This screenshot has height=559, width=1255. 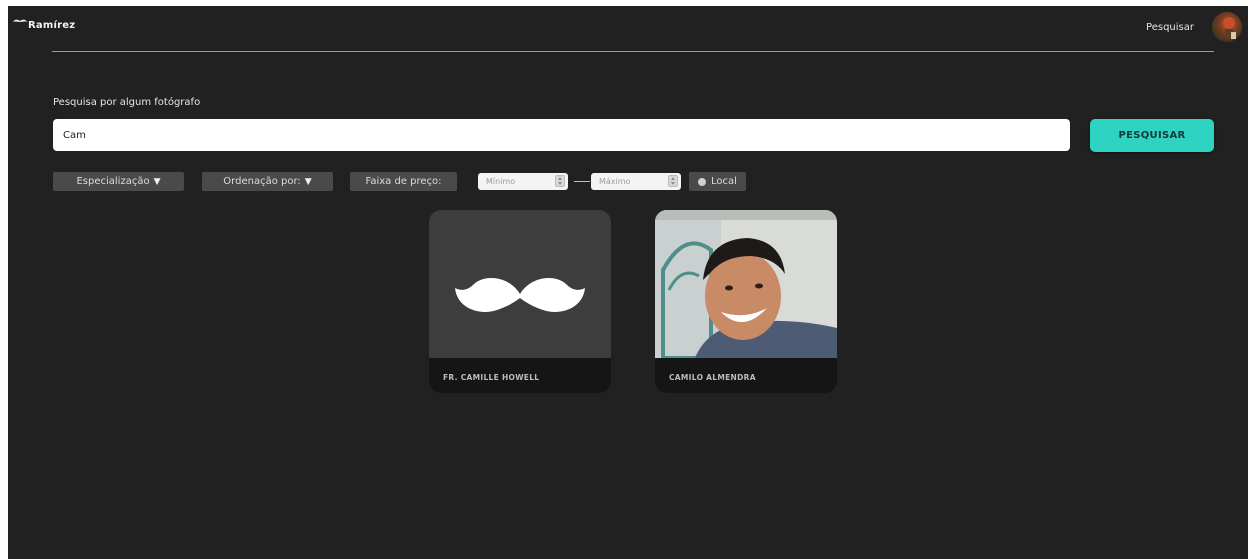 I want to click on local-filter-button: Local, so click(x=717, y=181).